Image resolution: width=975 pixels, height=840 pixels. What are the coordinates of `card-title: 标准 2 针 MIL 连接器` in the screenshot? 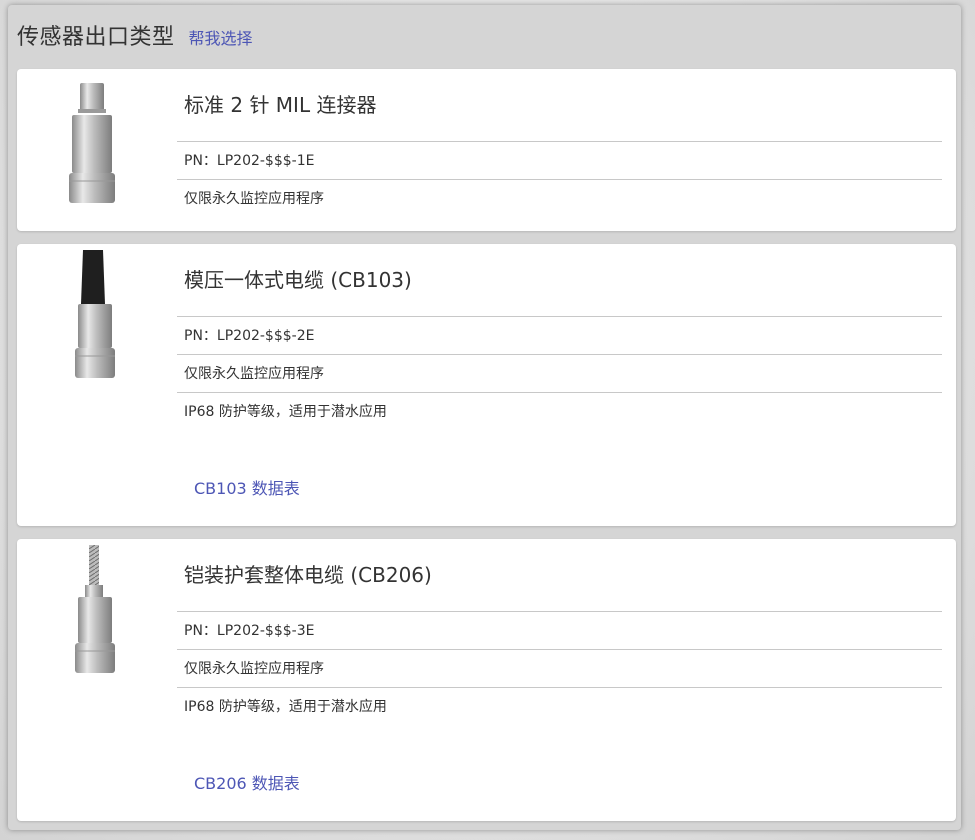 It's located at (280, 105).